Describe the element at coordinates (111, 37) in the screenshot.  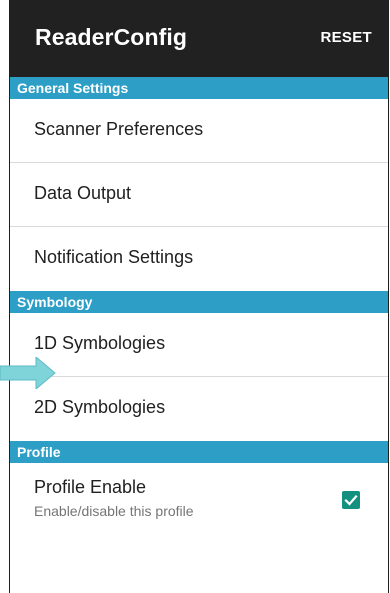
I see `app-title: ReaderConfig` at that location.